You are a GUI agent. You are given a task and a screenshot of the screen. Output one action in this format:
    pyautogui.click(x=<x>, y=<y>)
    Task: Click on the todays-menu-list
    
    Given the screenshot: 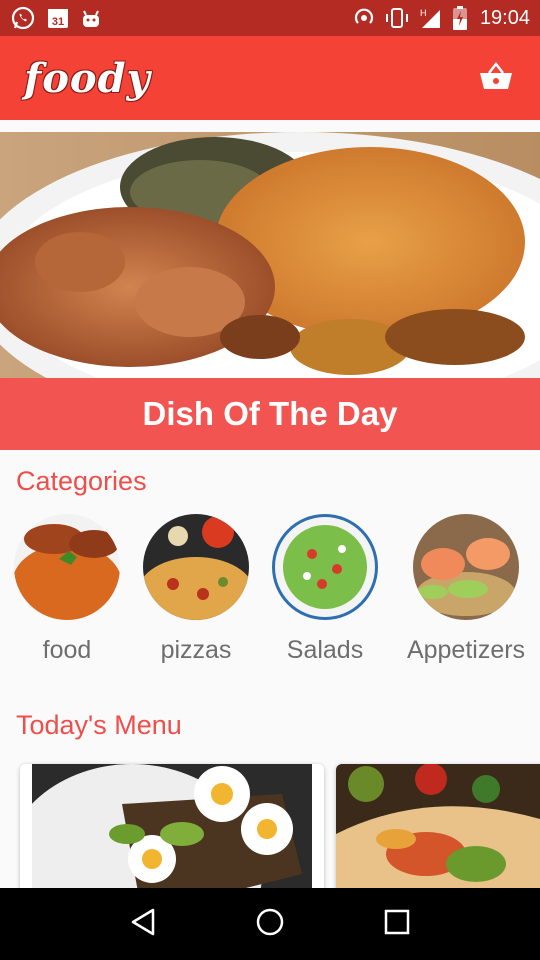 What is the action you would take?
    pyautogui.click(x=270, y=834)
    